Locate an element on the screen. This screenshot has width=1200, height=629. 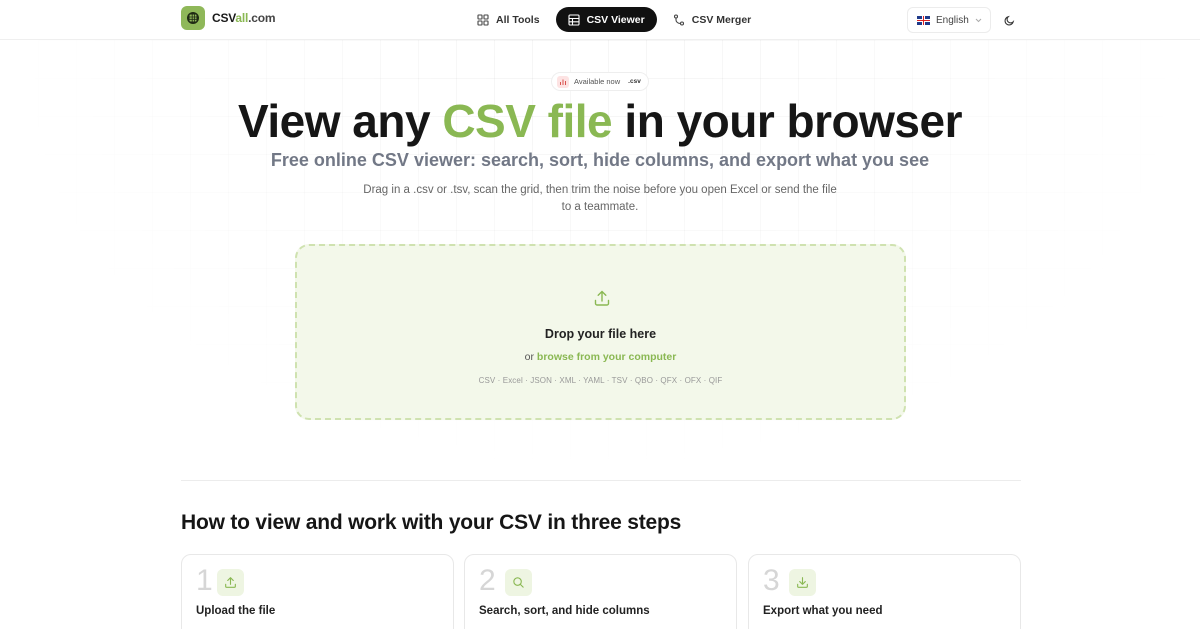
dropzone-browse: or browse from your computer is located at coordinates (600, 357).